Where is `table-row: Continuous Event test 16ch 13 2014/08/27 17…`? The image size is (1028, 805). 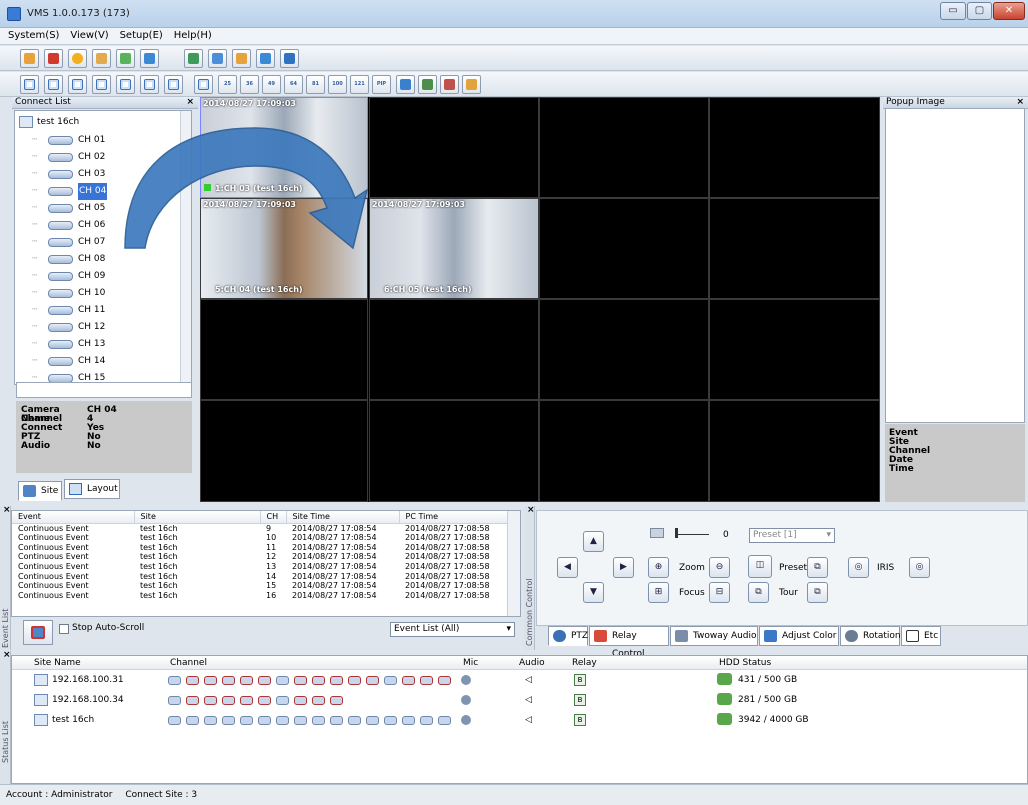
table-row: Continuous Event test 16ch 13 2014/08/27 17… is located at coordinates (260, 567).